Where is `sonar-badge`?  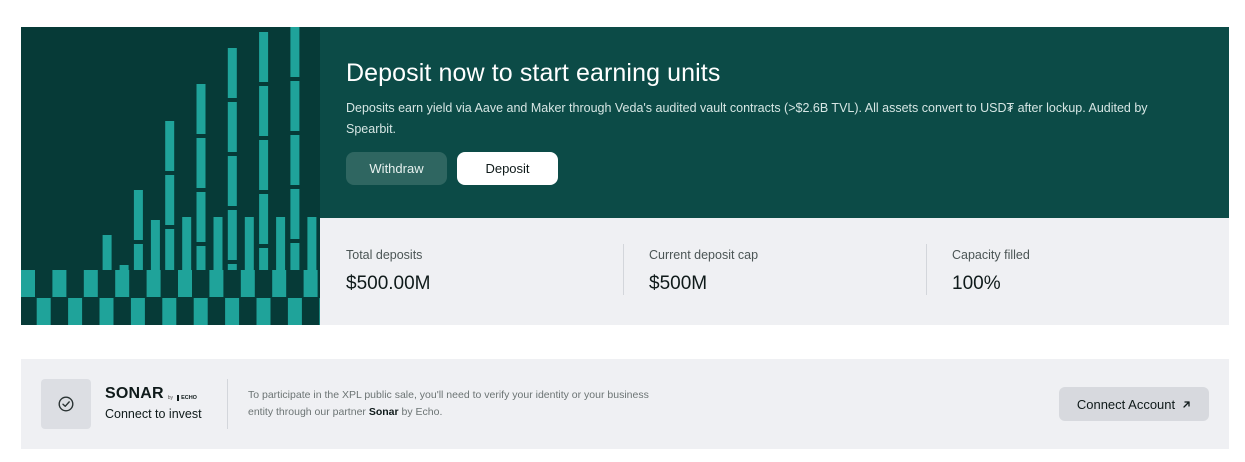
sonar-badge is located at coordinates (66, 404).